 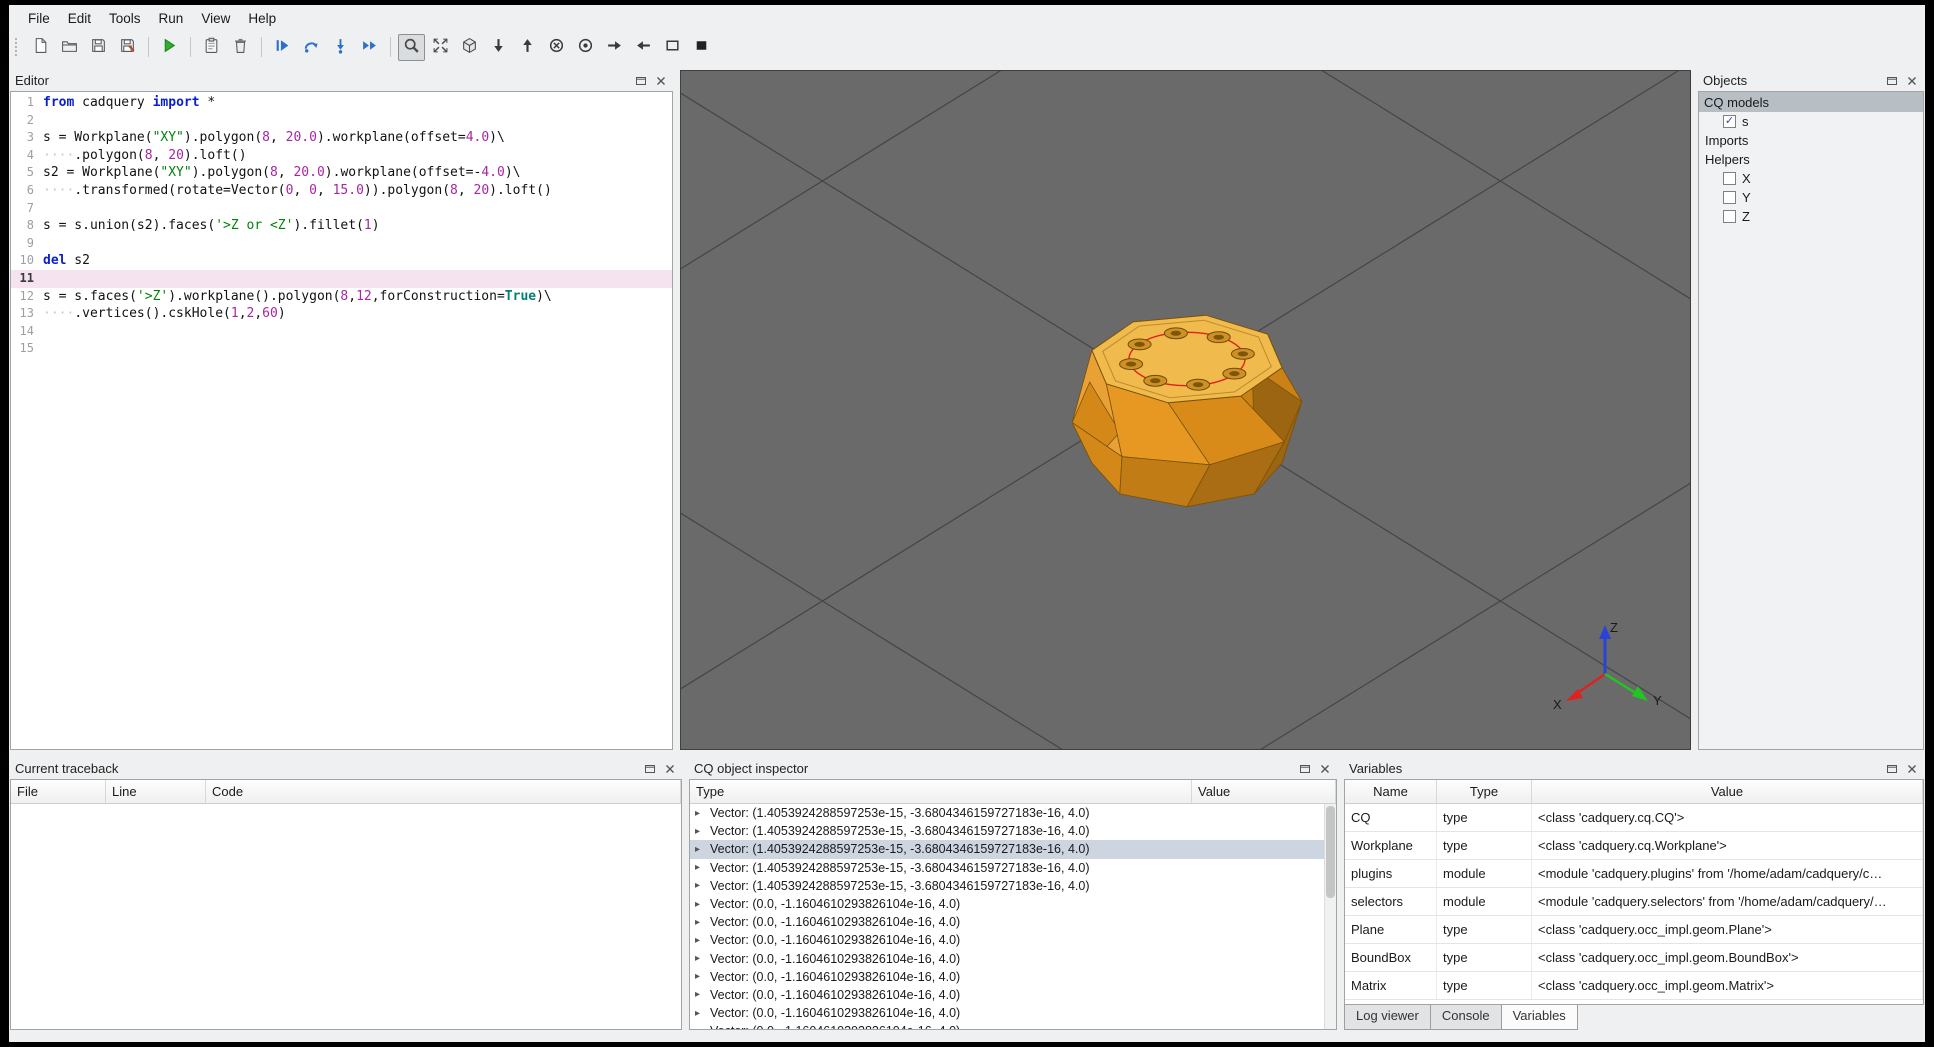 What do you see at coordinates (39, 18) in the screenshot?
I see `menu-file: File` at bounding box center [39, 18].